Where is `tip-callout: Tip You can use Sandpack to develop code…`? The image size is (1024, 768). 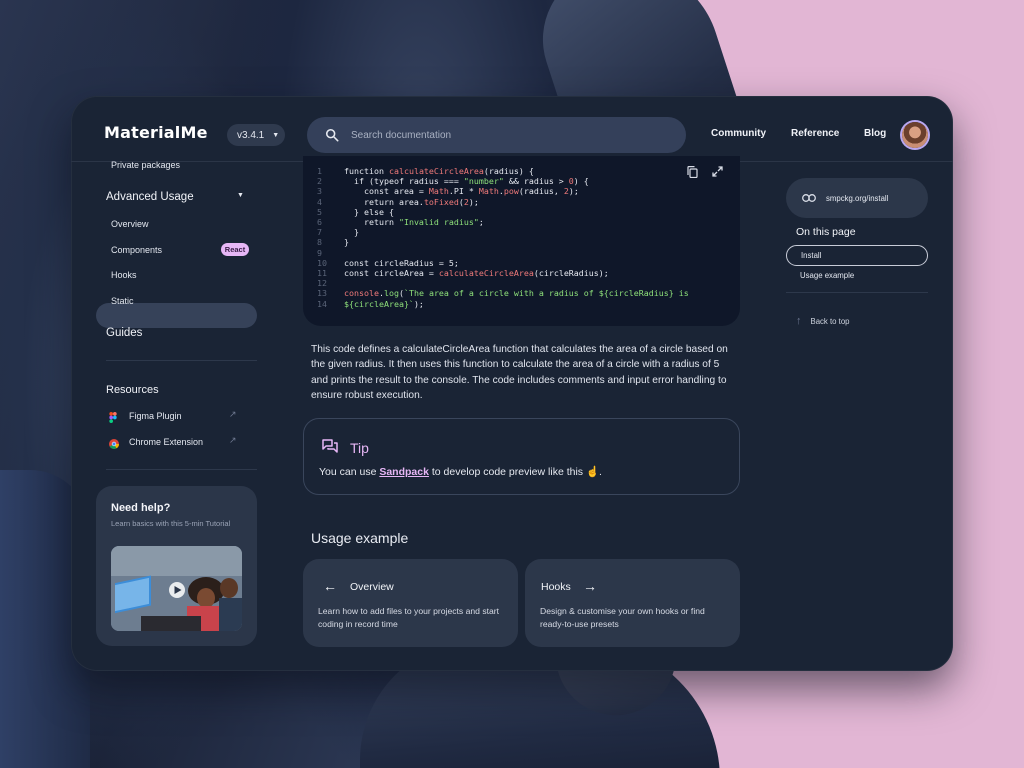
tip-callout: Tip You can use Sandpack to develop code… is located at coordinates (521, 456).